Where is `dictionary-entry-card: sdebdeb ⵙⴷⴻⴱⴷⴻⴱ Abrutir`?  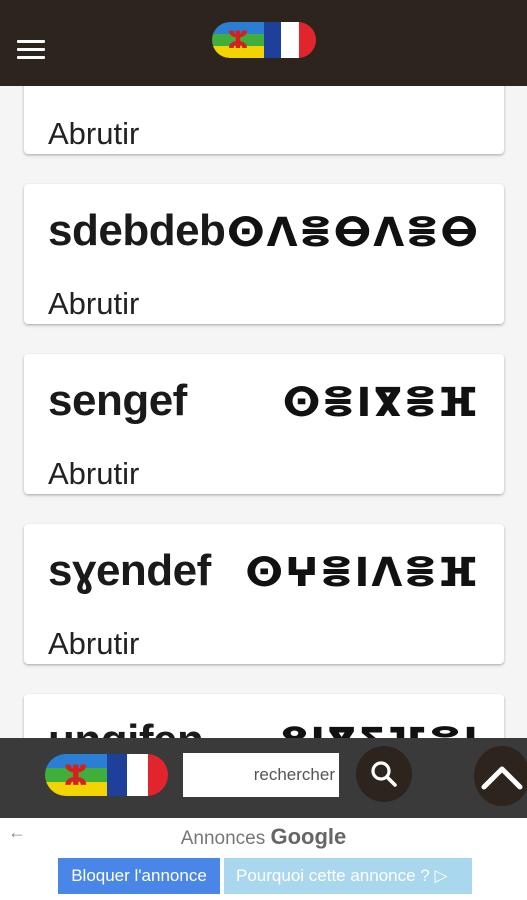
dictionary-entry-card: sdebdeb ⵙⴷⴻⴱⴷⴻⴱ Abrutir is located at coordinates (264, 254).